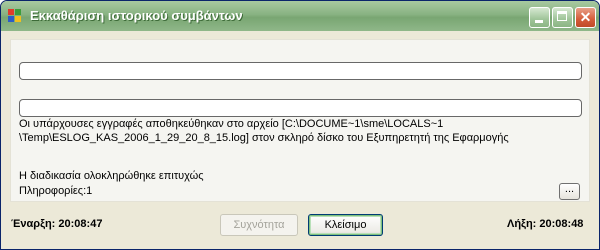 Image resolution: width=600 pixels, height=250 pixels. What do you see at coordinates (259, 225) in the screenshot?
I see `frequency-button: Συχνότητα` at bounding box center [259, 225].